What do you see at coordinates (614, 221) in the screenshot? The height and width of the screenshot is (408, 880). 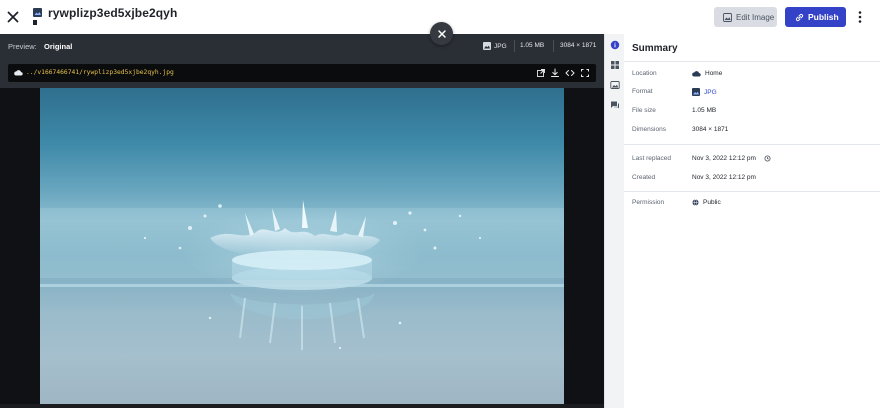 I see `side-rail` at bounding box center [614, 221].